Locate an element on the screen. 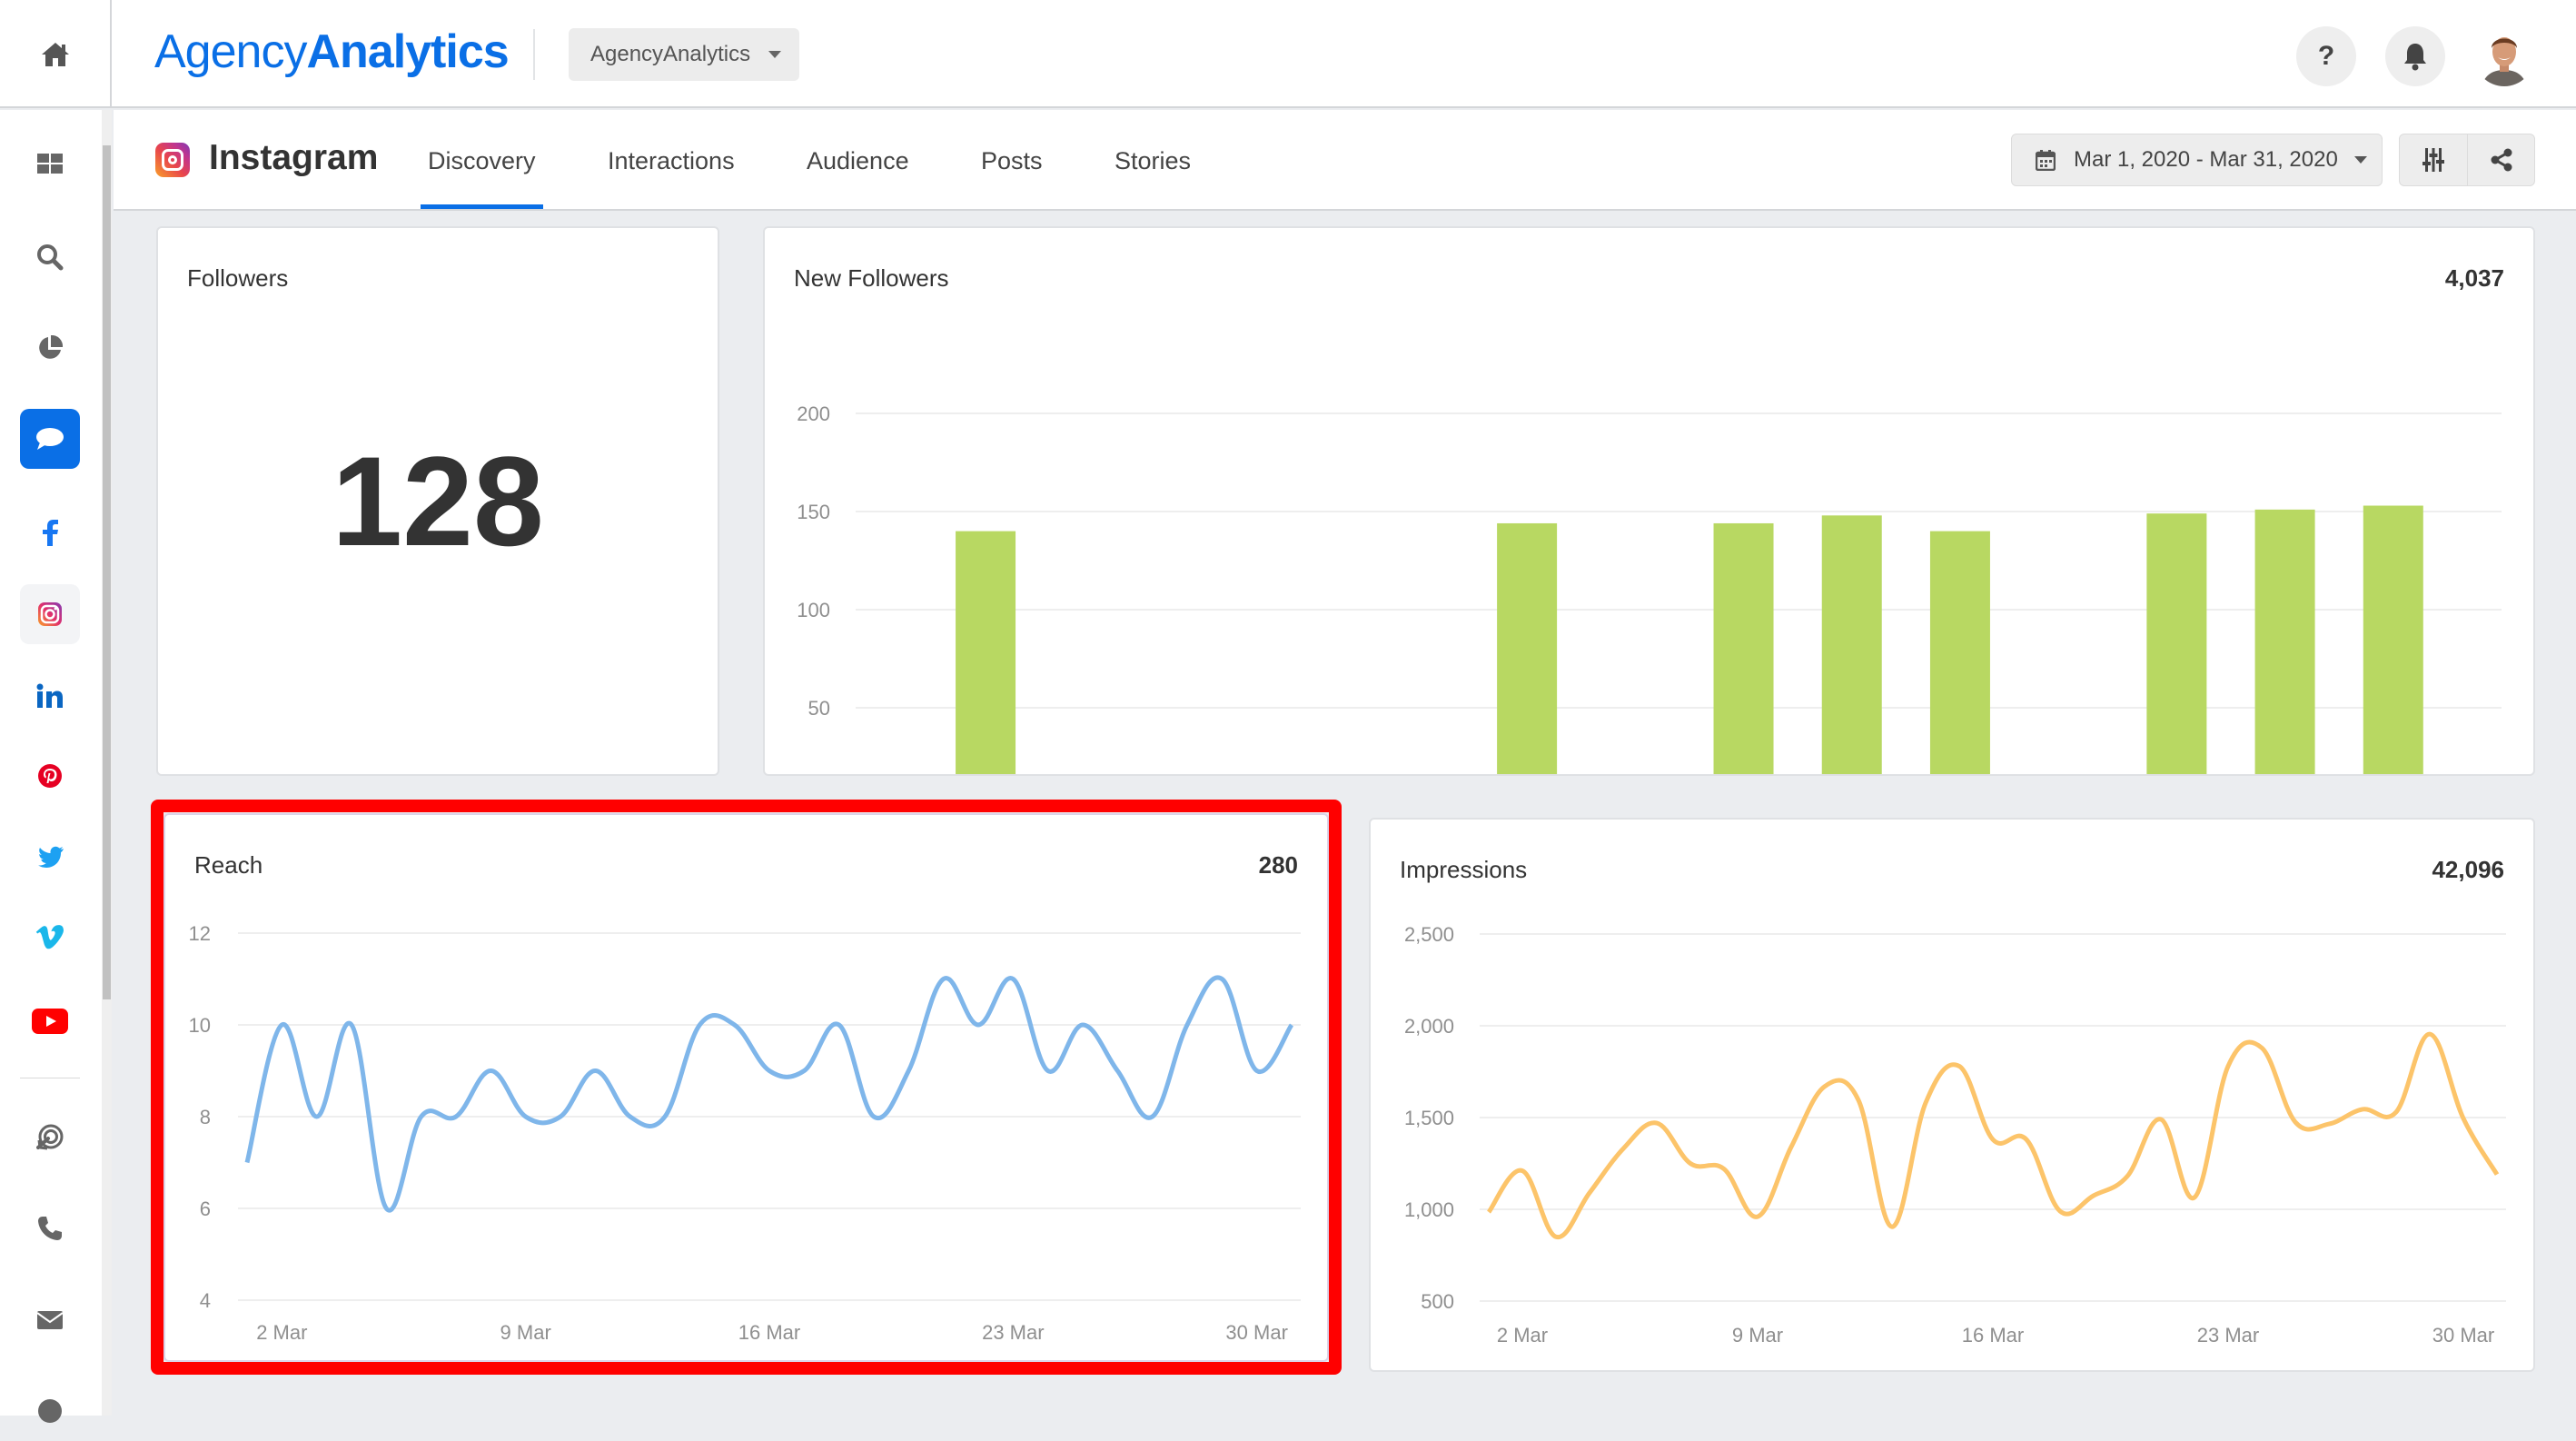  sidebar-item-seo is located at coordinates (50, 257).